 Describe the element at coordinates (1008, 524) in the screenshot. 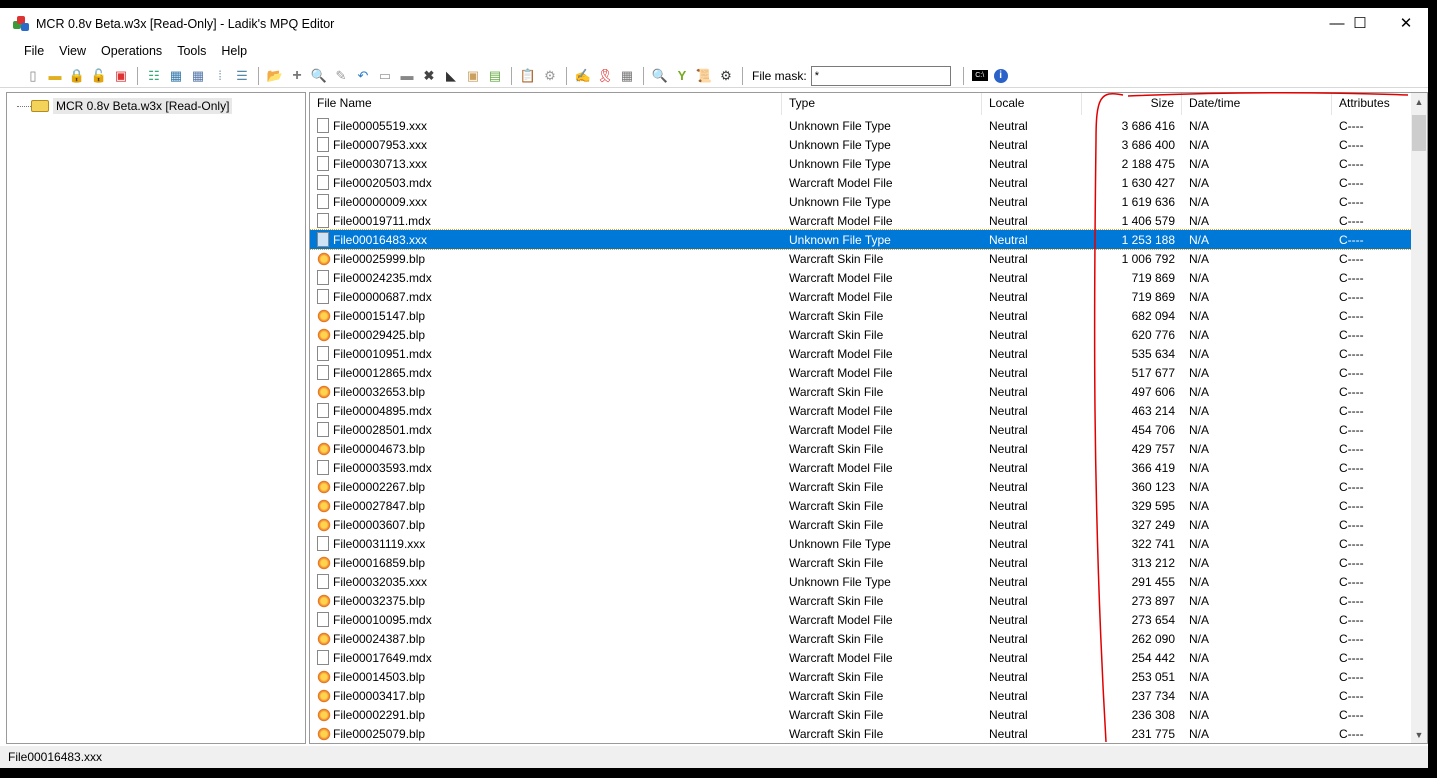

I see `cell-locale: Neutral` at that location.